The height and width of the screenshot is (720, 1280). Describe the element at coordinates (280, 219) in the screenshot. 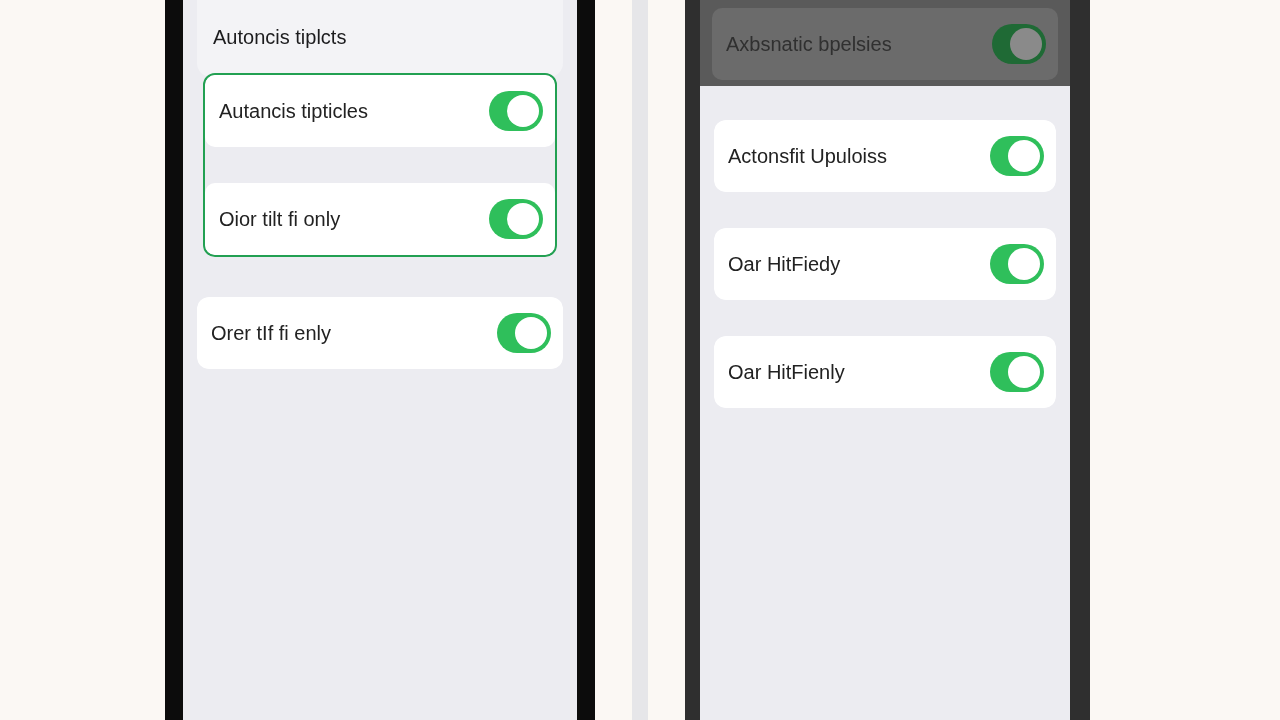

I see `setting-label: Oior tilt fi only` at that location.